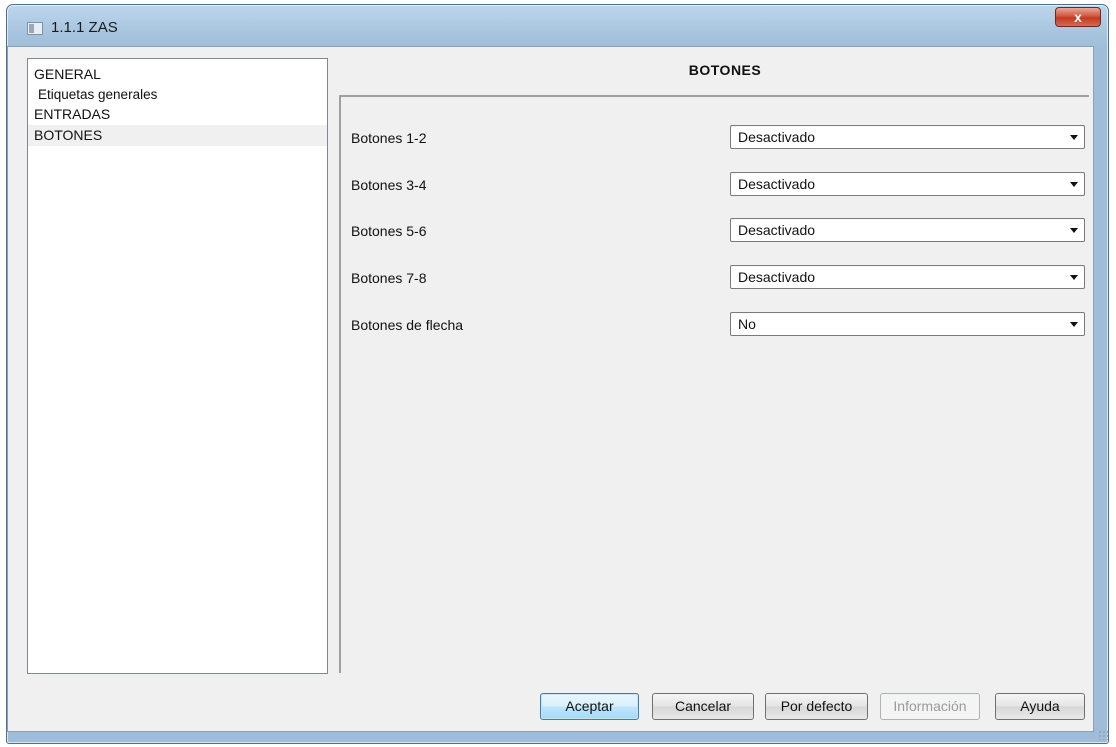  Describe the element at coordinates (389, 278) in the screenshot. I see `setting-label-botones-7-8: Botones 7-8` at that location.